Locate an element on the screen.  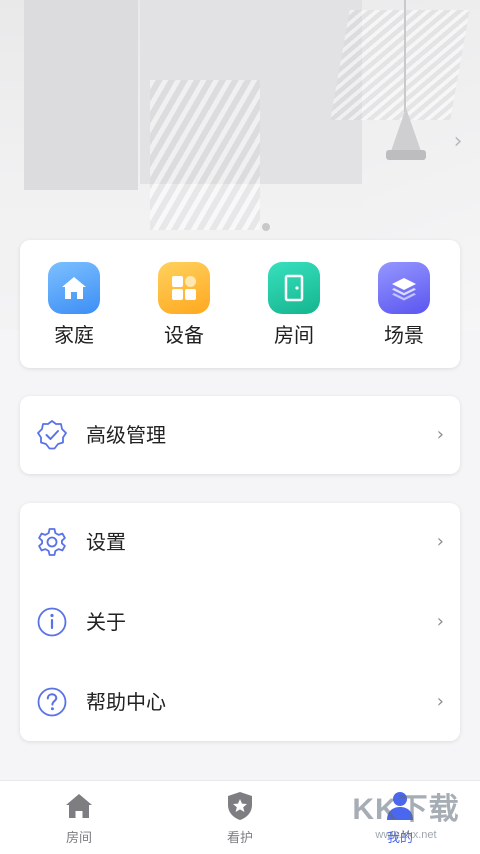
quick-action-label: 场景 is located at coordinates (404, 335).